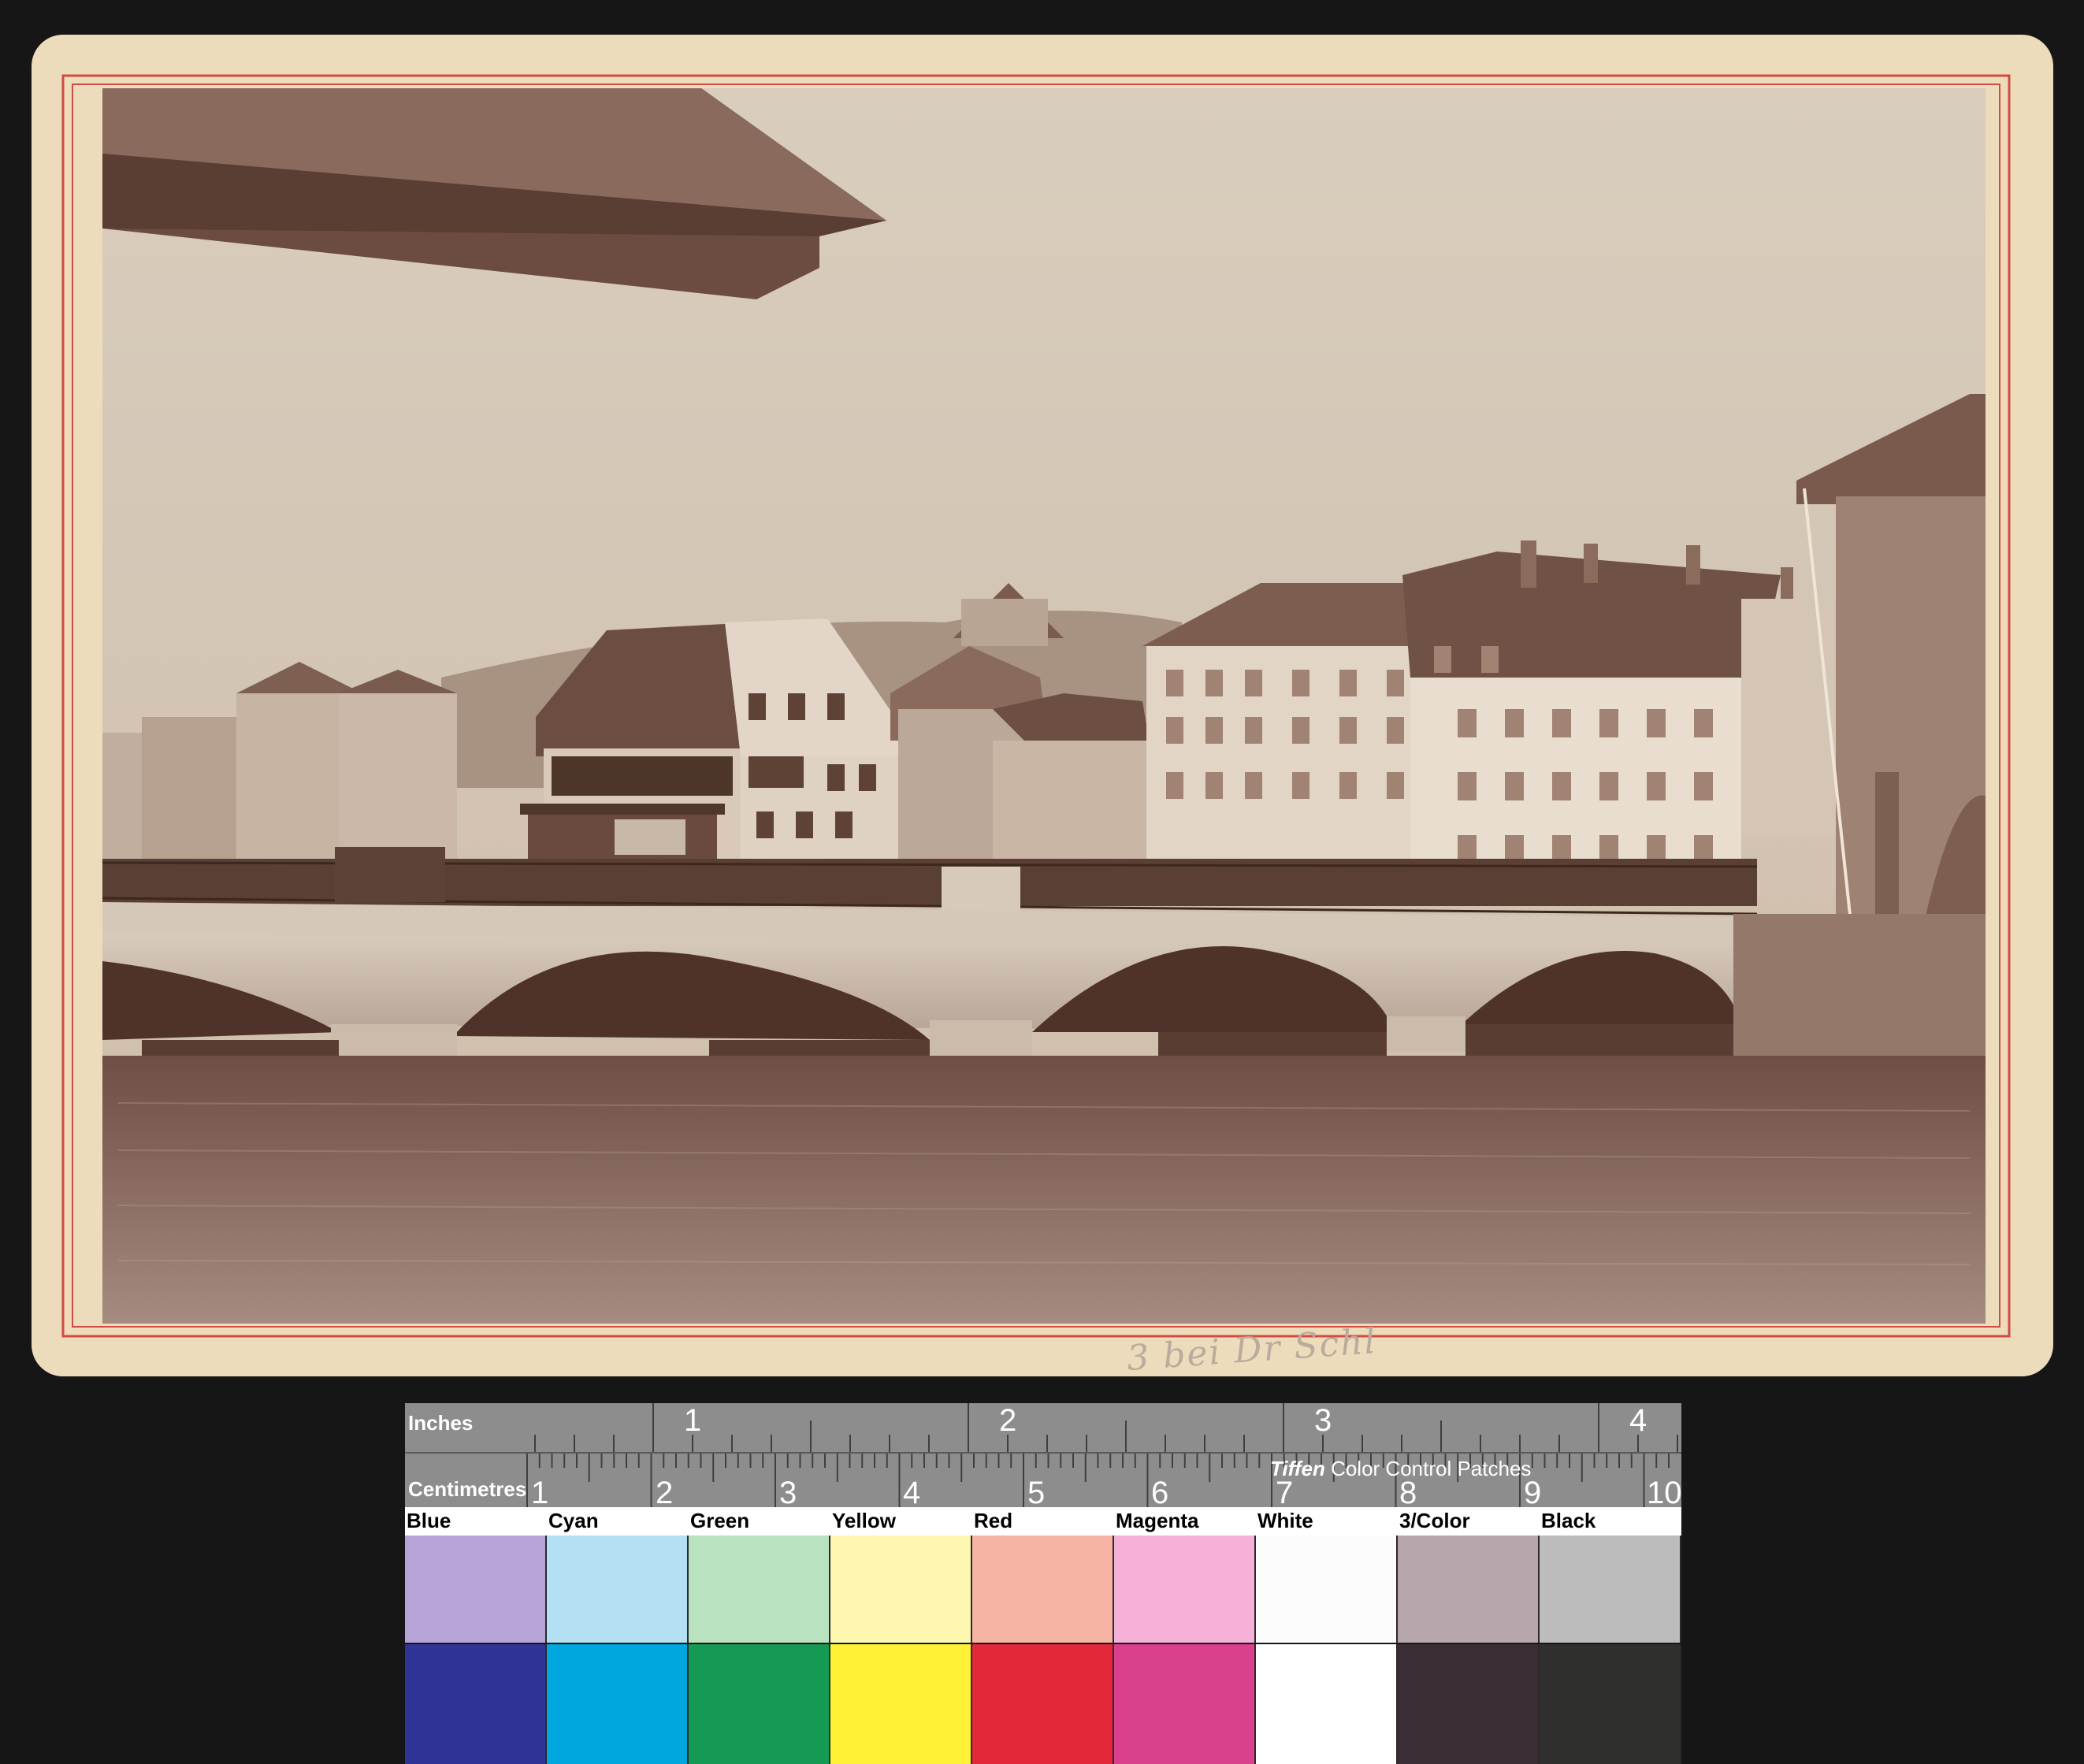 Image resolution: width=2084 pixels, height=1764 pixels. Describe the element at coordinates (1285, 1520) in the screenshot. I see `patch-label-white: White` at that location.